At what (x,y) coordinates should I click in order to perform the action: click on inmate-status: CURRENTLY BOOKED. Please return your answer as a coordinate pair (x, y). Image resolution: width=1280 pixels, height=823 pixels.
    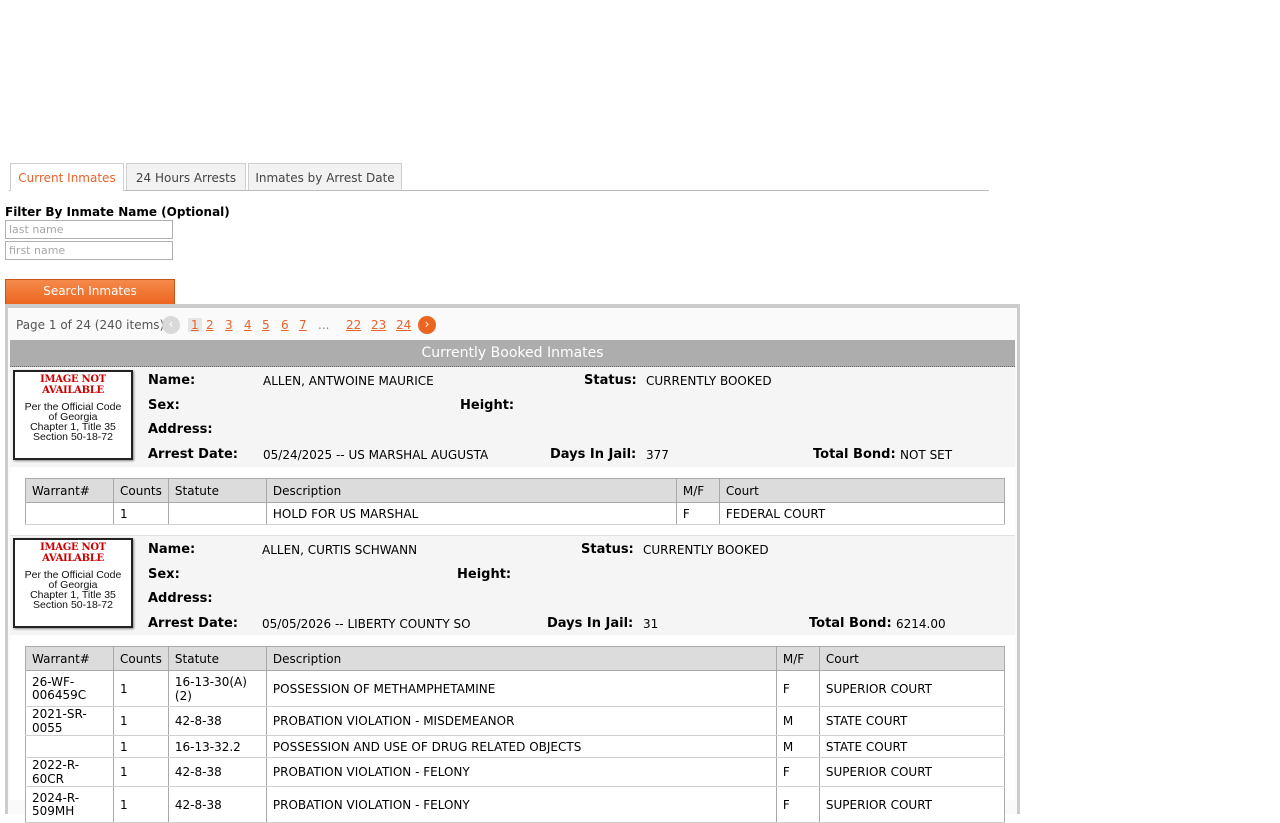
    Looking at the image, I should click on (706, 550).